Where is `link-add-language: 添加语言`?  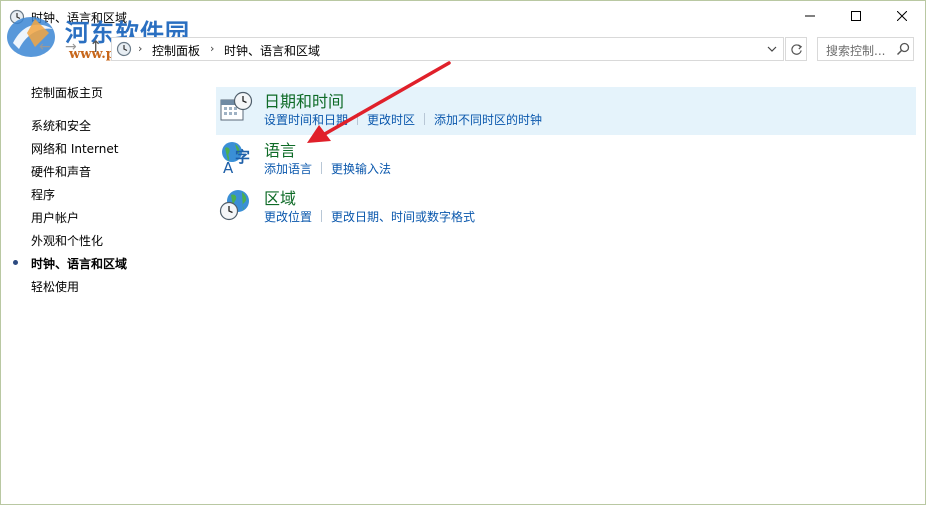
link-add-language: 添加语言 is located at coordinates (288, 169).